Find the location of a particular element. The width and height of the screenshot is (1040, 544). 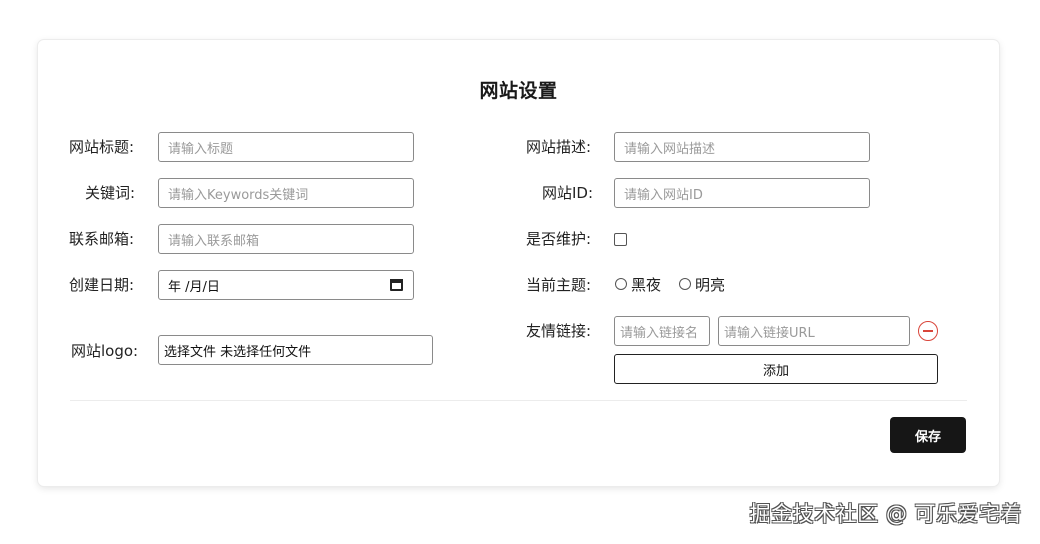

watermark: 掘金技术社区 @ 可乐爱宅着 is located at coordinates (885, 514).